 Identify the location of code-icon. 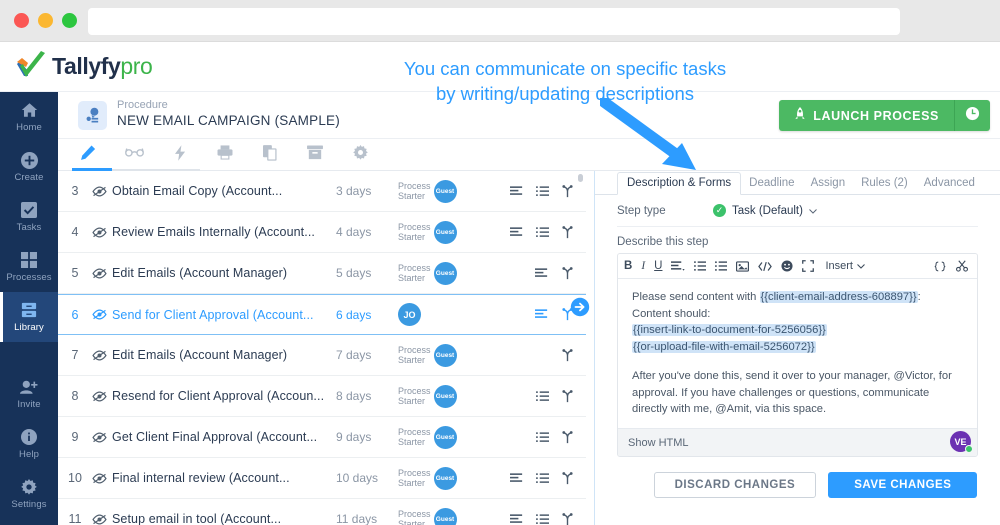
(765, 266).